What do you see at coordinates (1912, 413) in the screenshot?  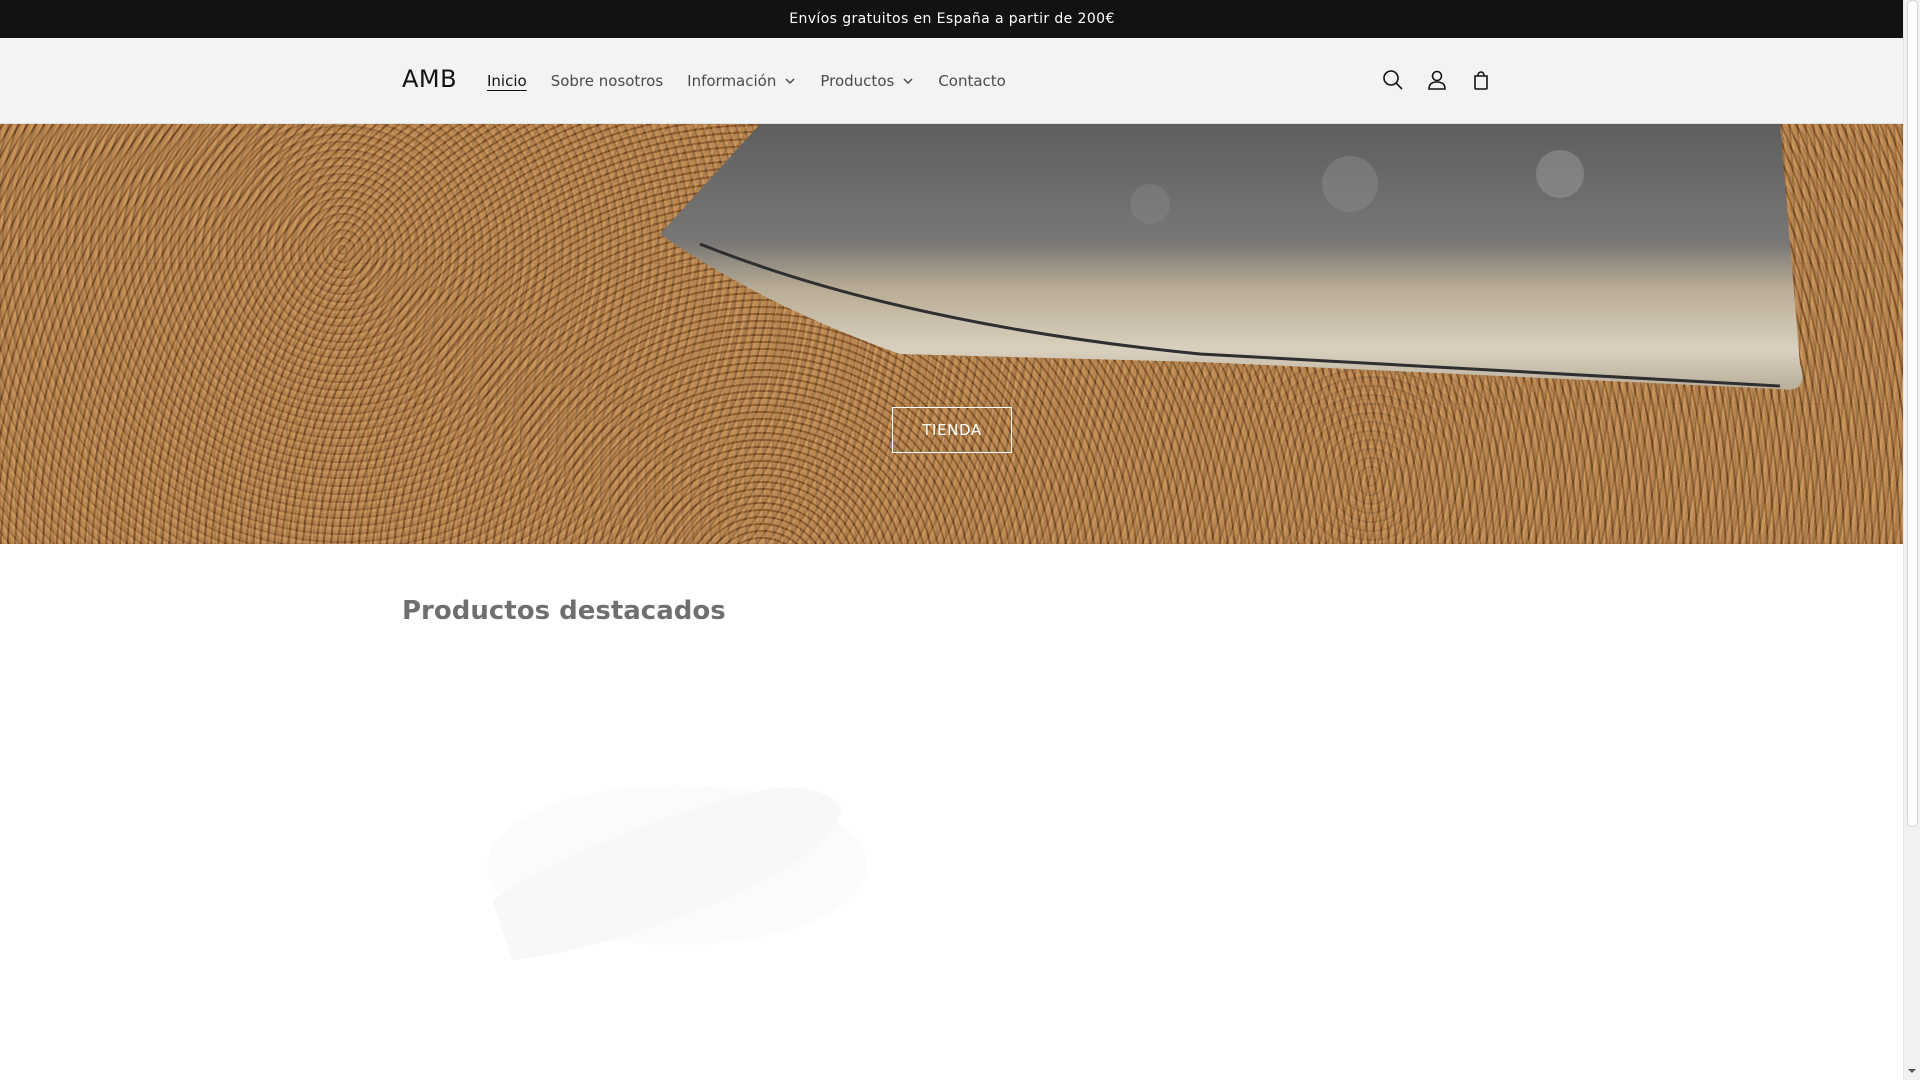 I see `scrollbar-thumb` at bounding box center [1912, 413].